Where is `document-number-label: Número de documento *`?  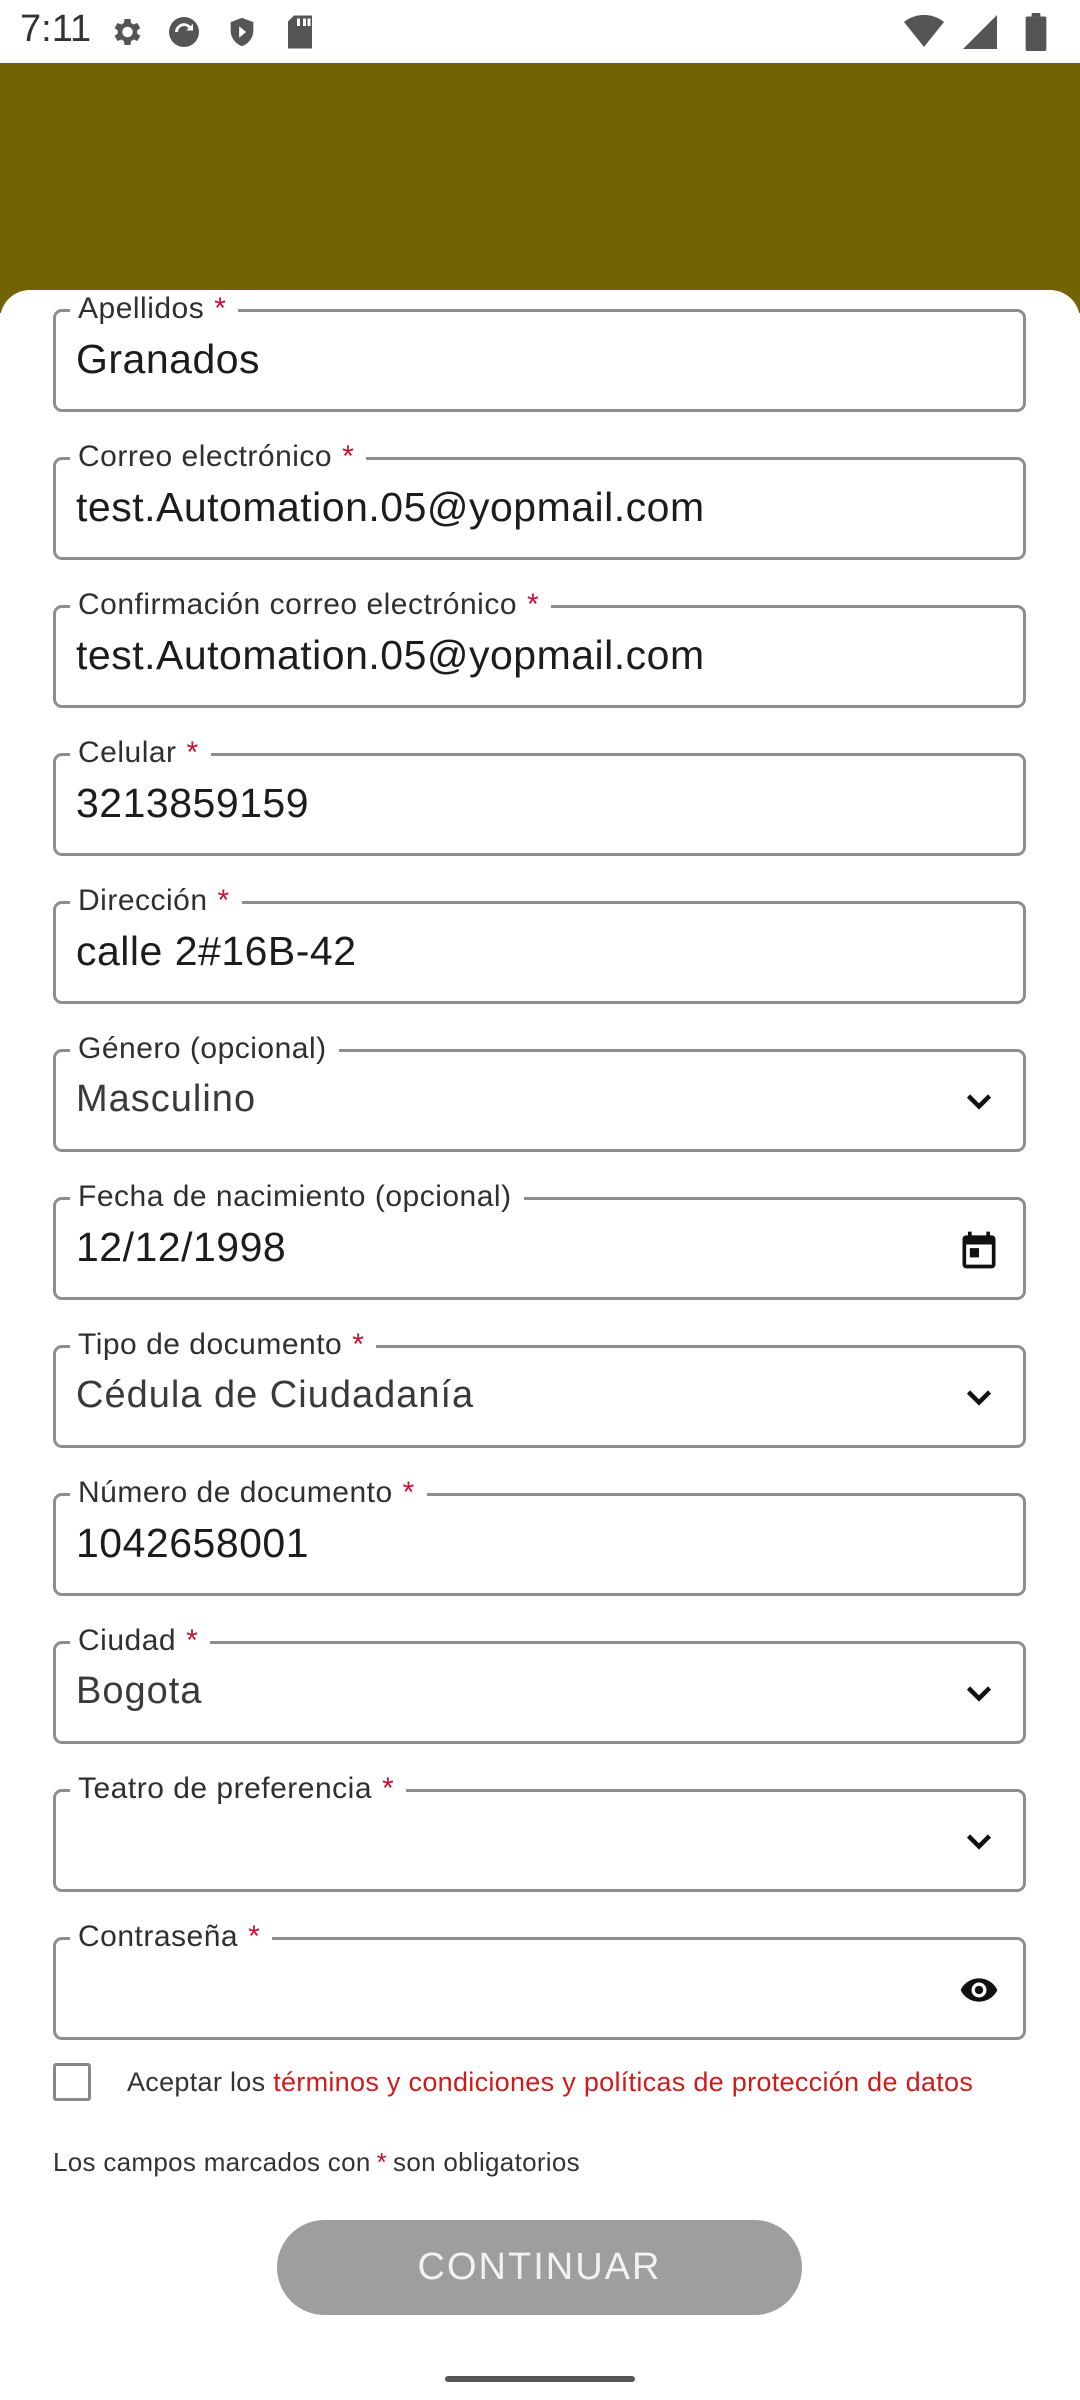
document-number-label: Número de documento * is located at coordinates (248, 1493).